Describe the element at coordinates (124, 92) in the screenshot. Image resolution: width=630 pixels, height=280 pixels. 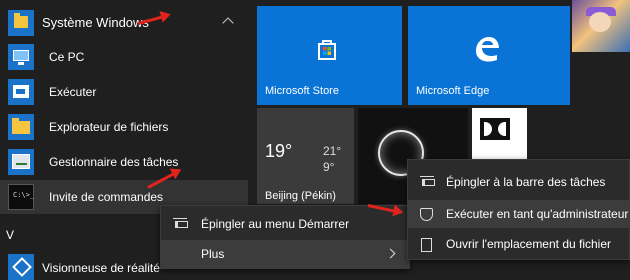
I see `app-item-executer: Exécuter` at that location.